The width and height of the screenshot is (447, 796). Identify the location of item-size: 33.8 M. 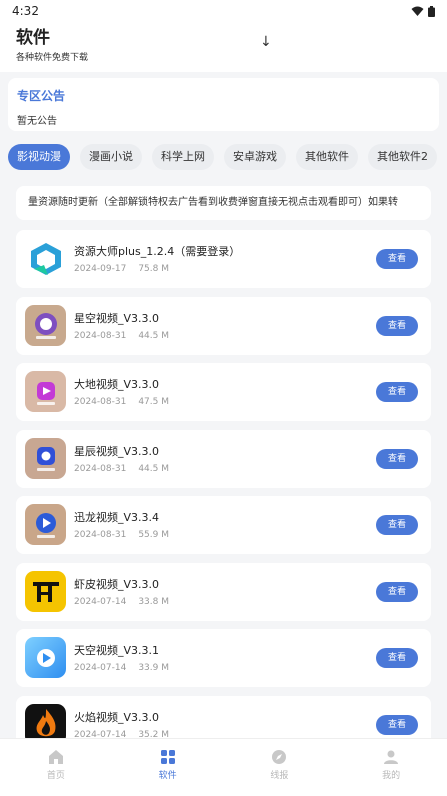
(153, 601).